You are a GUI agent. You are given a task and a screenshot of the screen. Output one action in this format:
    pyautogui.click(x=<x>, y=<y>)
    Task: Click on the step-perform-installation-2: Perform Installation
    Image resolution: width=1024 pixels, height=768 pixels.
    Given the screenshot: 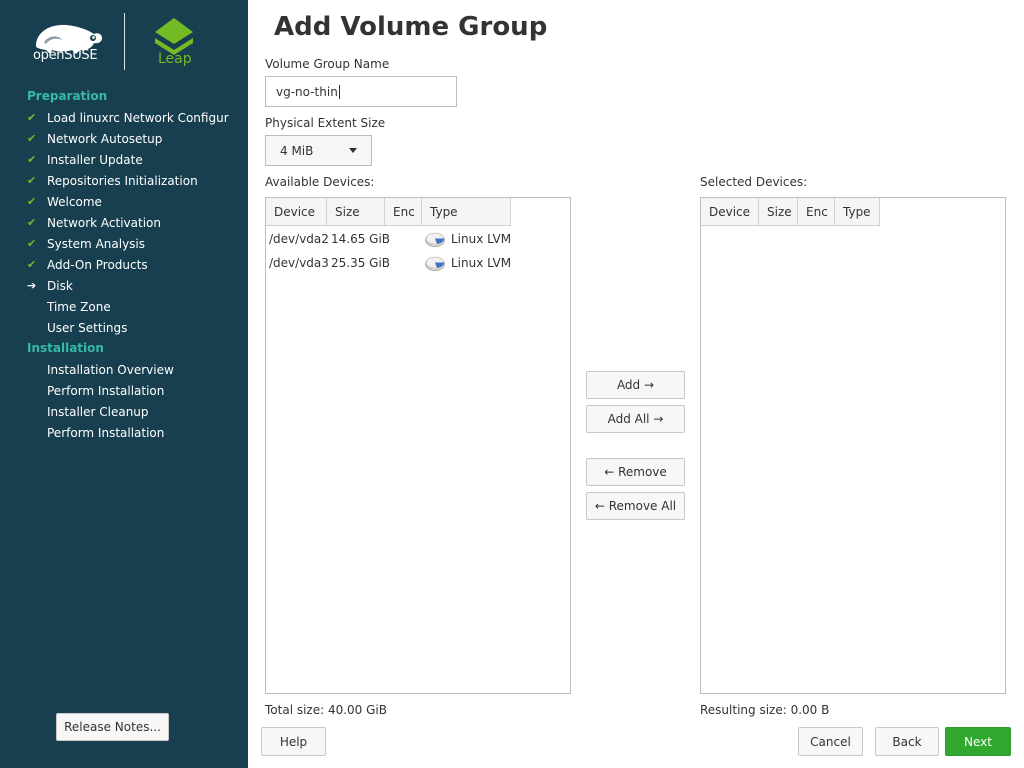 What is the action you would take?
    pyautogui.click(x=134, y=432)
    